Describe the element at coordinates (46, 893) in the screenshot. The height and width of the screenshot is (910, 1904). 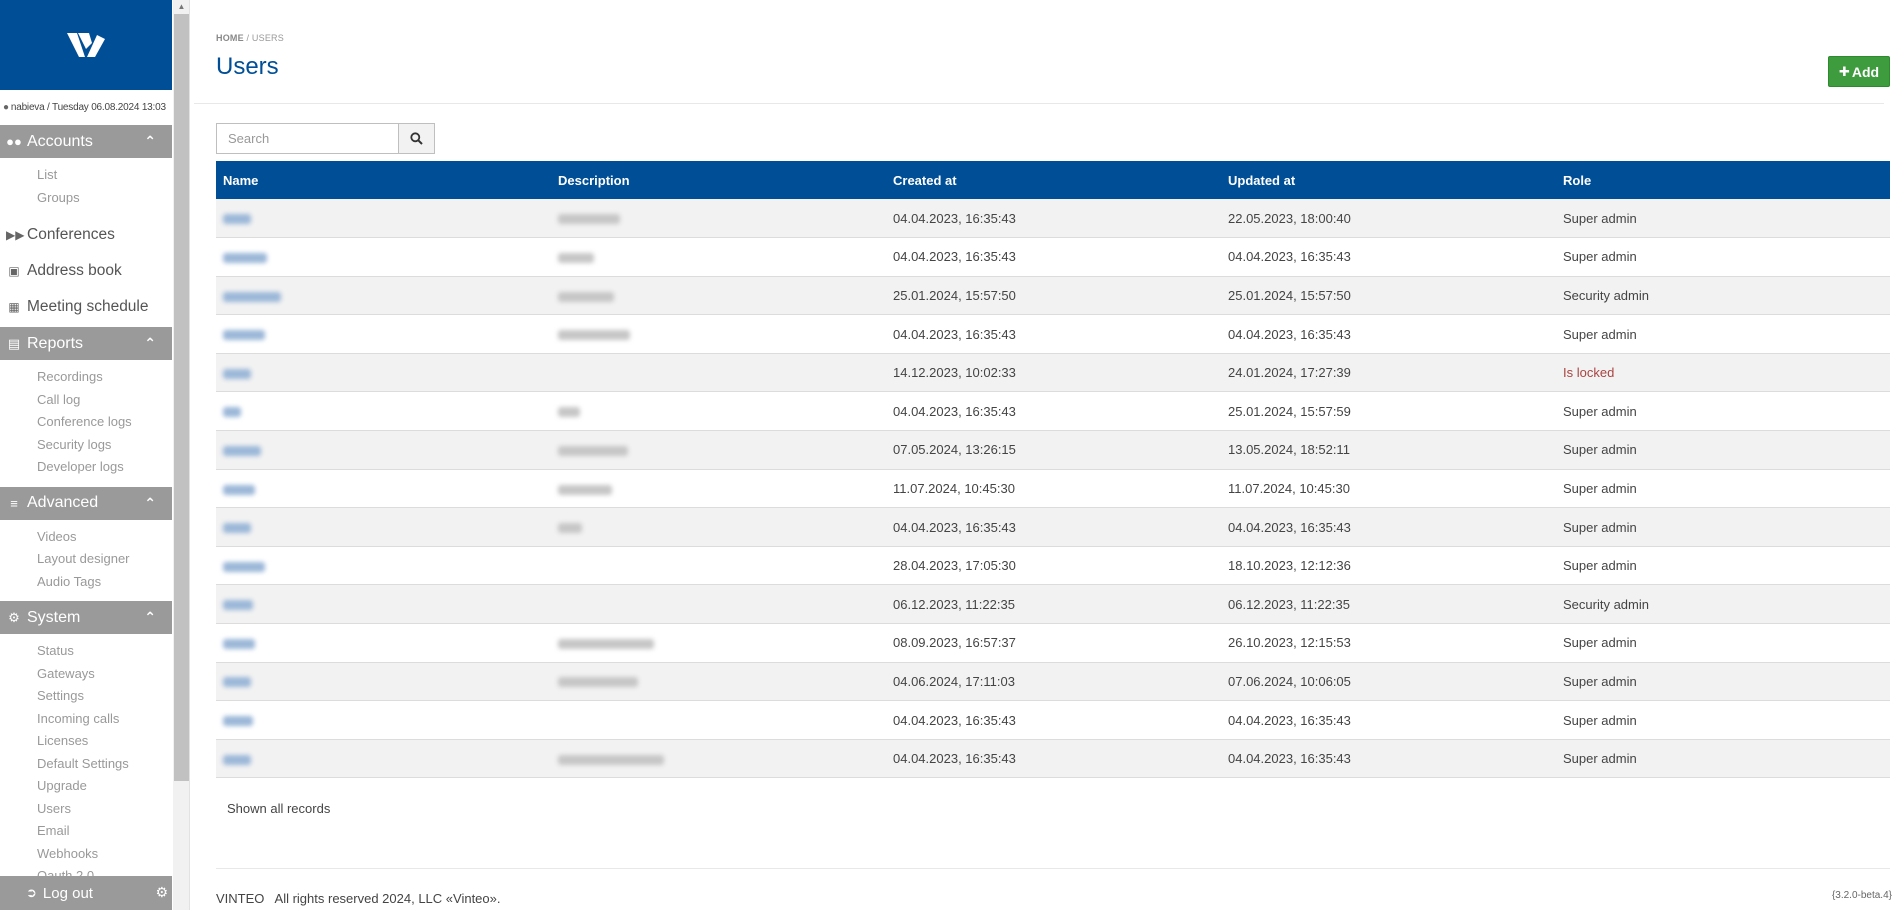
I see `logout-button: ➲ Log out` at that location.